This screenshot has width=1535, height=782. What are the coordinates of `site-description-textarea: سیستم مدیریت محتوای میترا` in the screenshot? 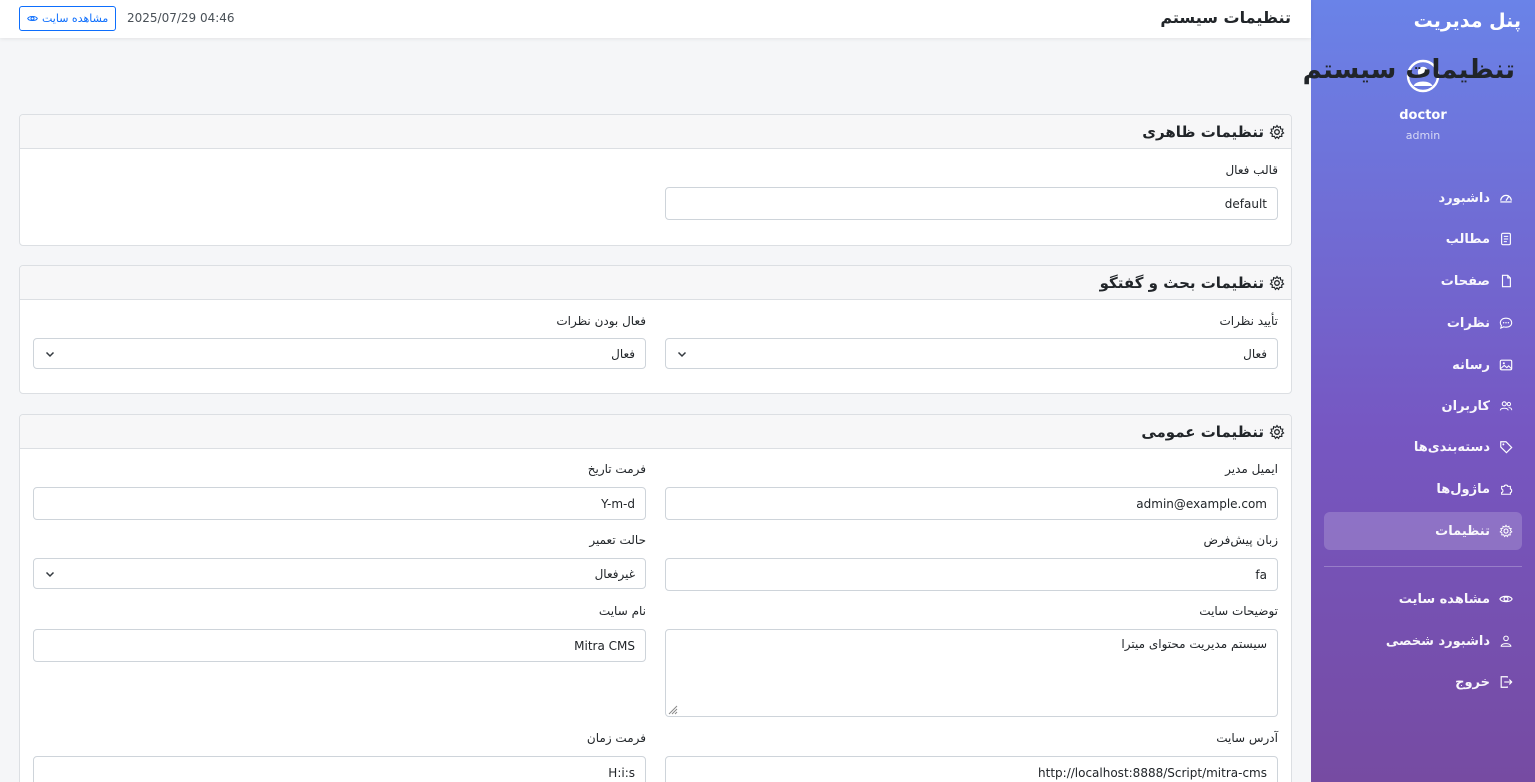 It's located at (971, 673).